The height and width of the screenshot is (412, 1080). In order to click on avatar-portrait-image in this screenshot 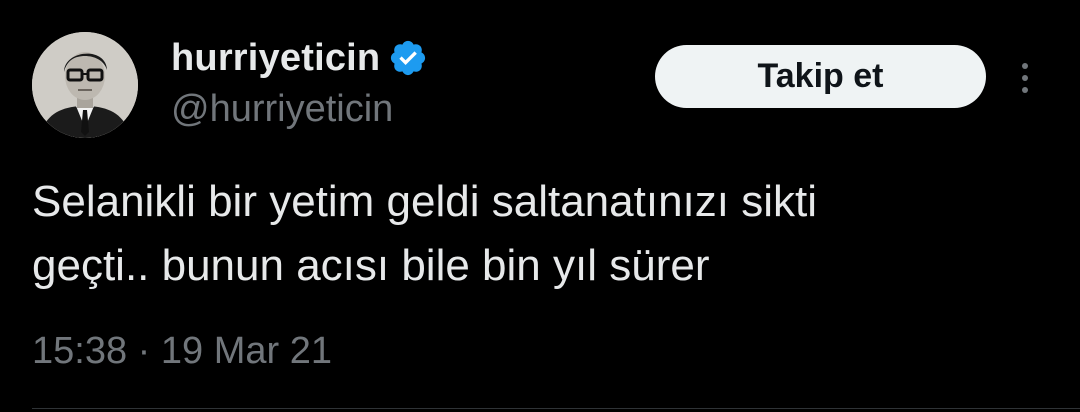, I will do `click(85, 85)`.